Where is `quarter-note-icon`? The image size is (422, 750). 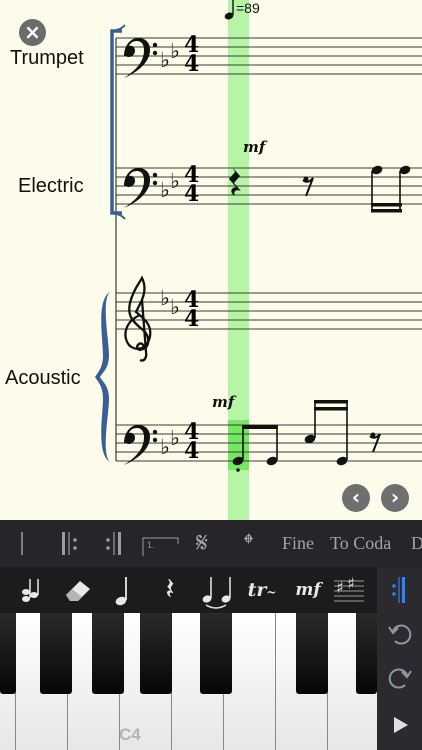
quarter-note-icon is located at coordinates (123, 590).